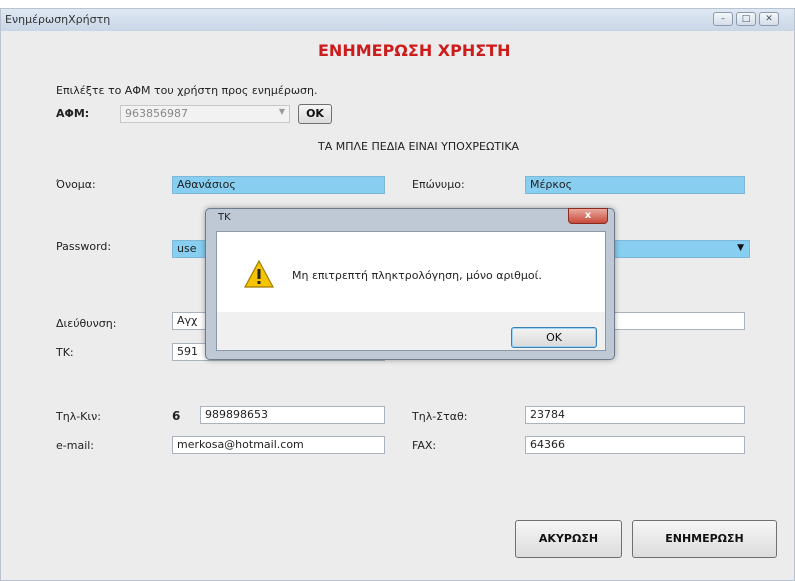 The image size is (795, 581). Describe the element at coordinates (746, 19) in the screenshot. I see `maximize-button: □` at that location.